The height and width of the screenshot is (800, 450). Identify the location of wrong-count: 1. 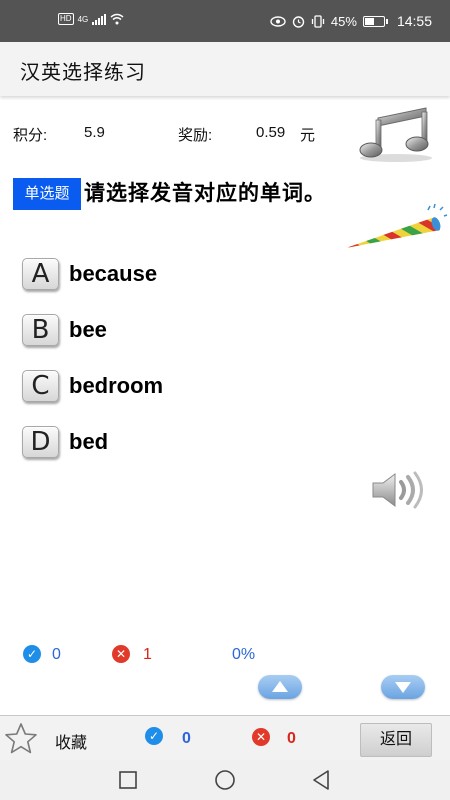
(147, 654).